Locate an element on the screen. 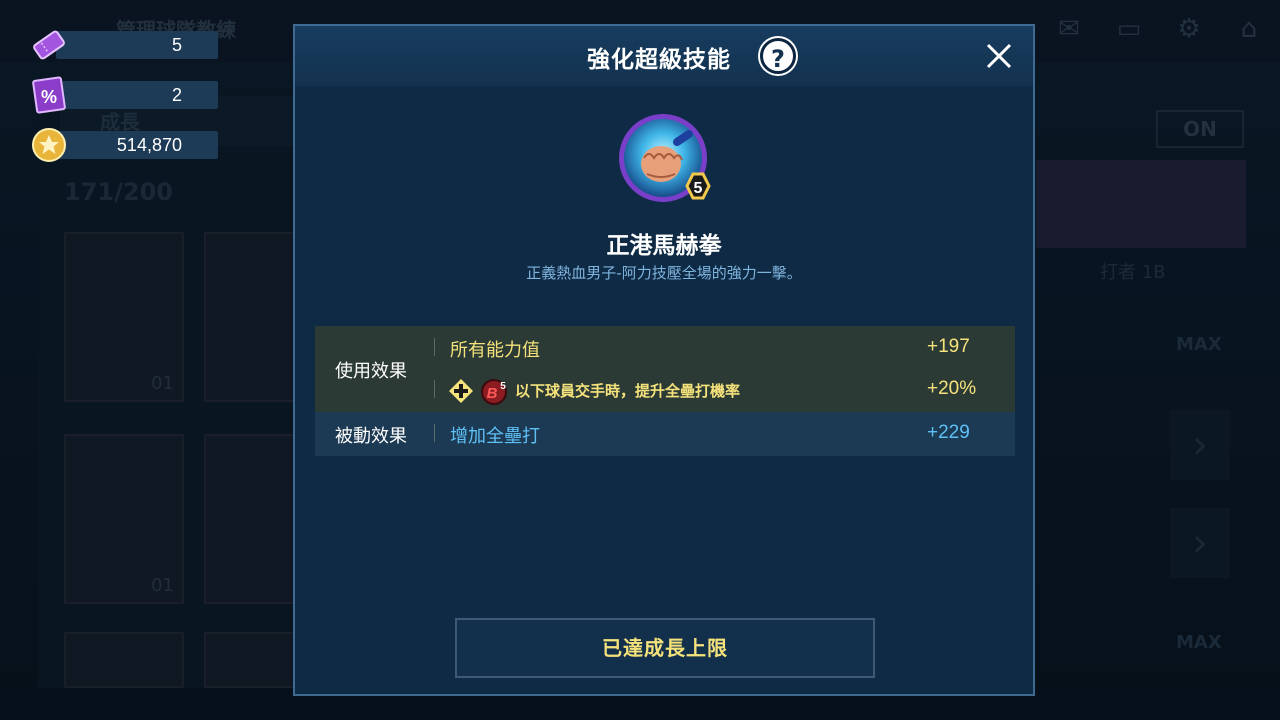  modal-title: 強化超級技能 is located at coordinates (659, 60).